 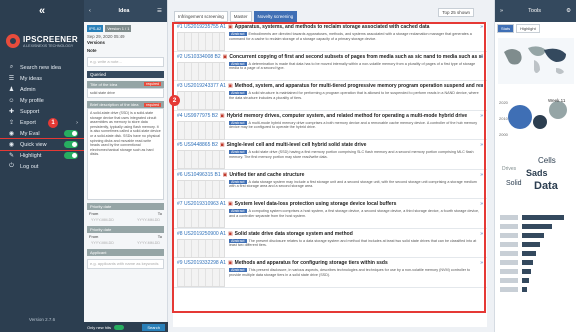 What do you see at coordinates (42, 155) in the screenshot?
I see `nav-item-highlight: ✎ Highlight` at bounding box center [42, 155].